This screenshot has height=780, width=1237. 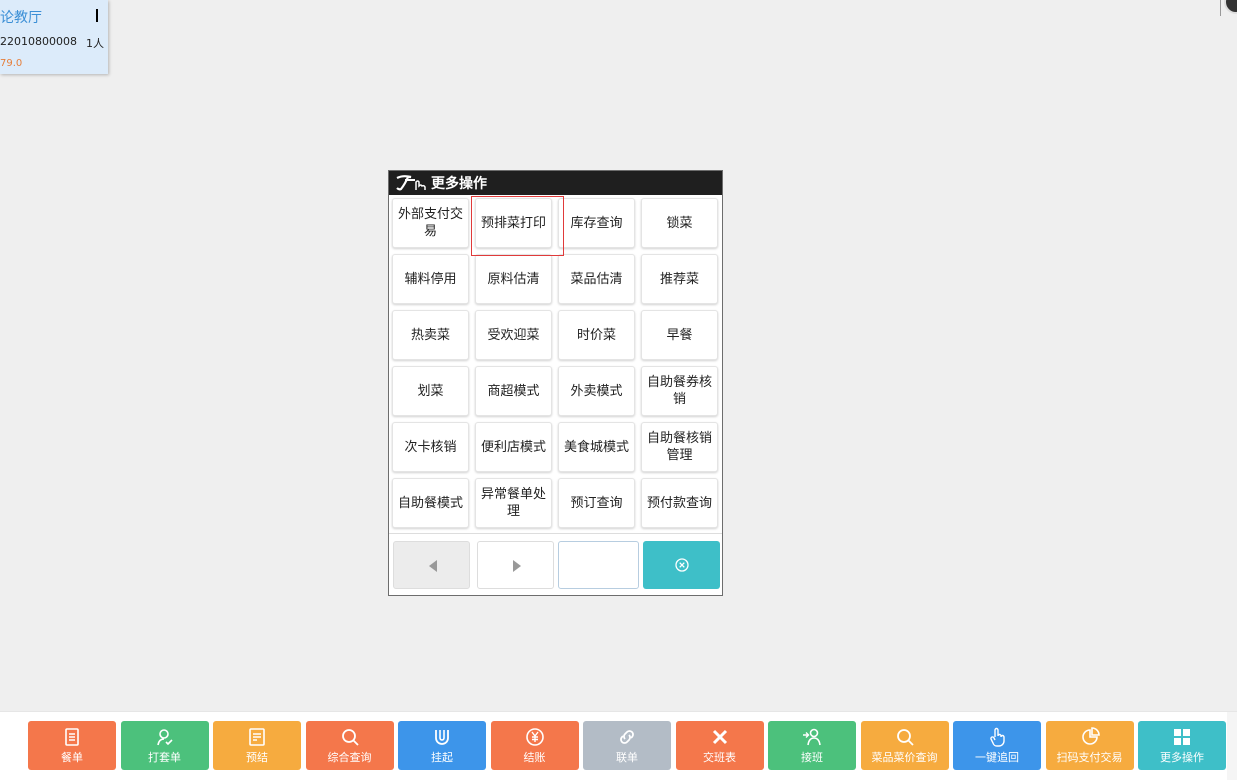 I want to click on user-in-icon, so click(x=812, y=737).